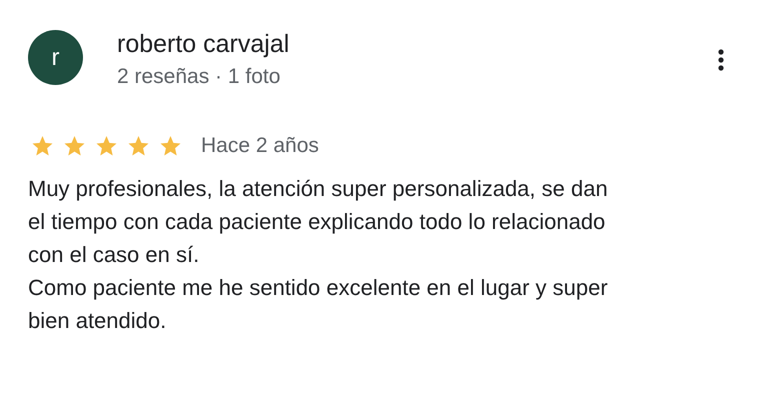  What do you see at coordinates (260, 146) in the screenshot?
I see `review-time: Hace 2 años` at bounding box center [260, 146].